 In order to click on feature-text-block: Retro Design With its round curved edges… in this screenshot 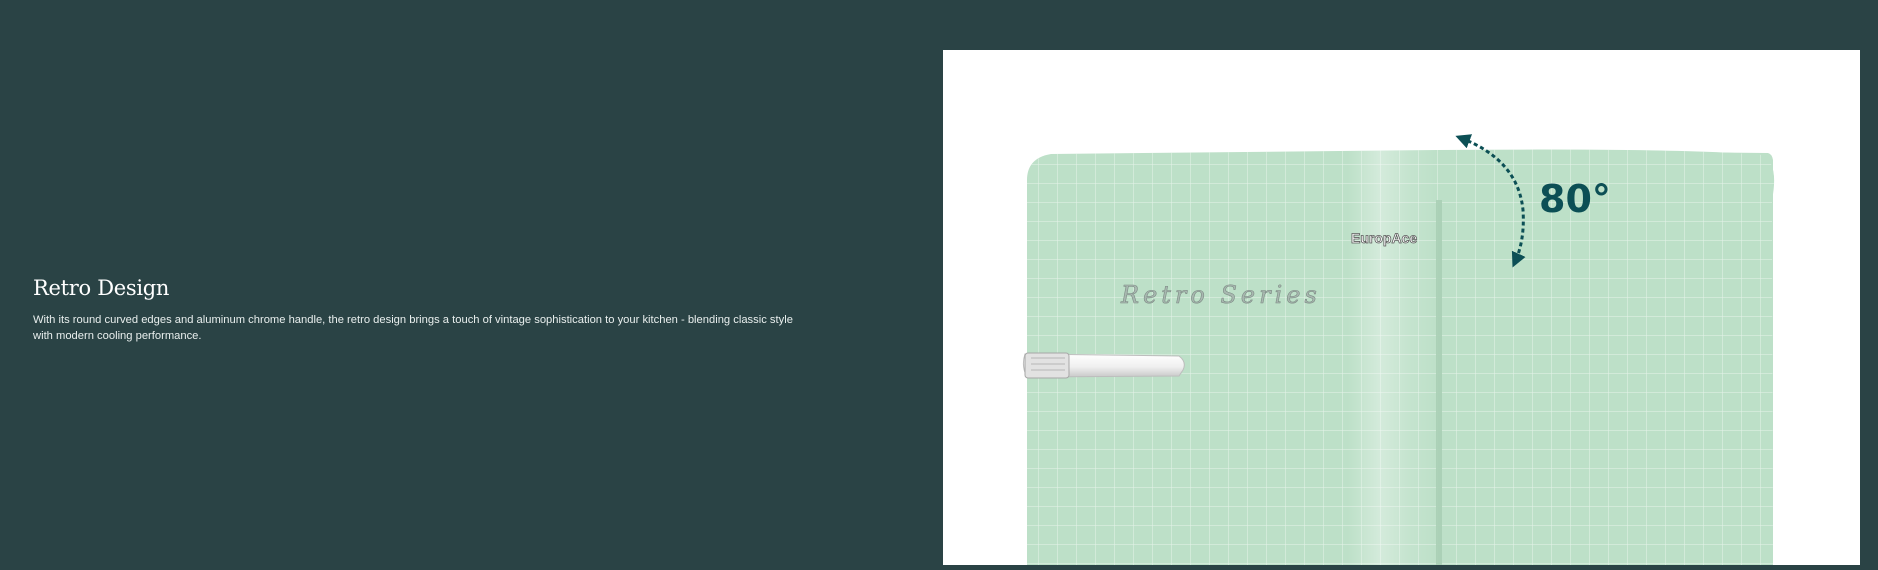, I will do `click(413, 309)`.